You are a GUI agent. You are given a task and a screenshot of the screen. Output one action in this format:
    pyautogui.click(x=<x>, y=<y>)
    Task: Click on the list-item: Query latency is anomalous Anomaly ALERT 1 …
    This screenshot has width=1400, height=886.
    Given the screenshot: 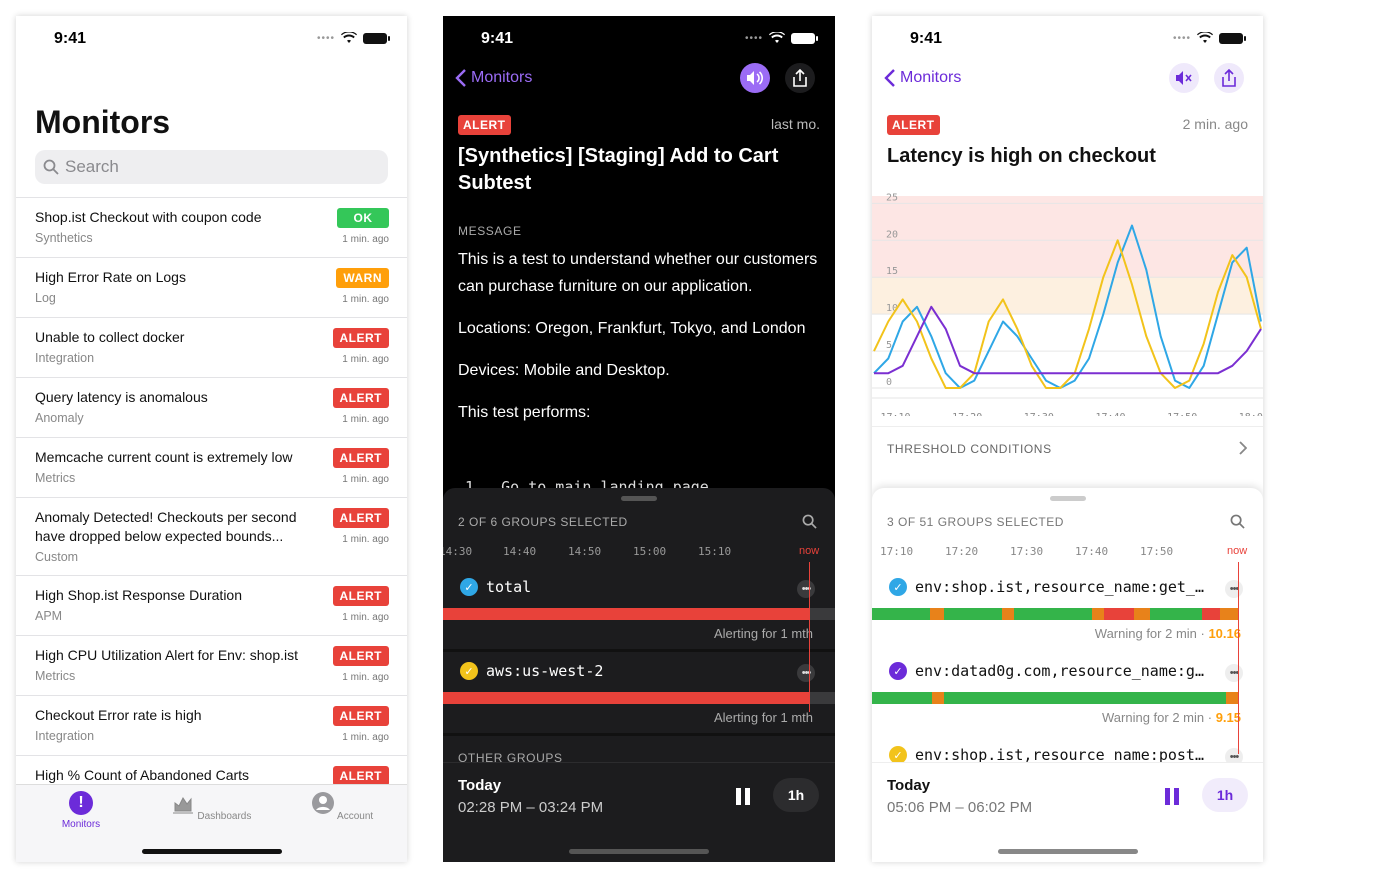 What is the action you would take?
    pyautogui.click(x=211, y=407)
    